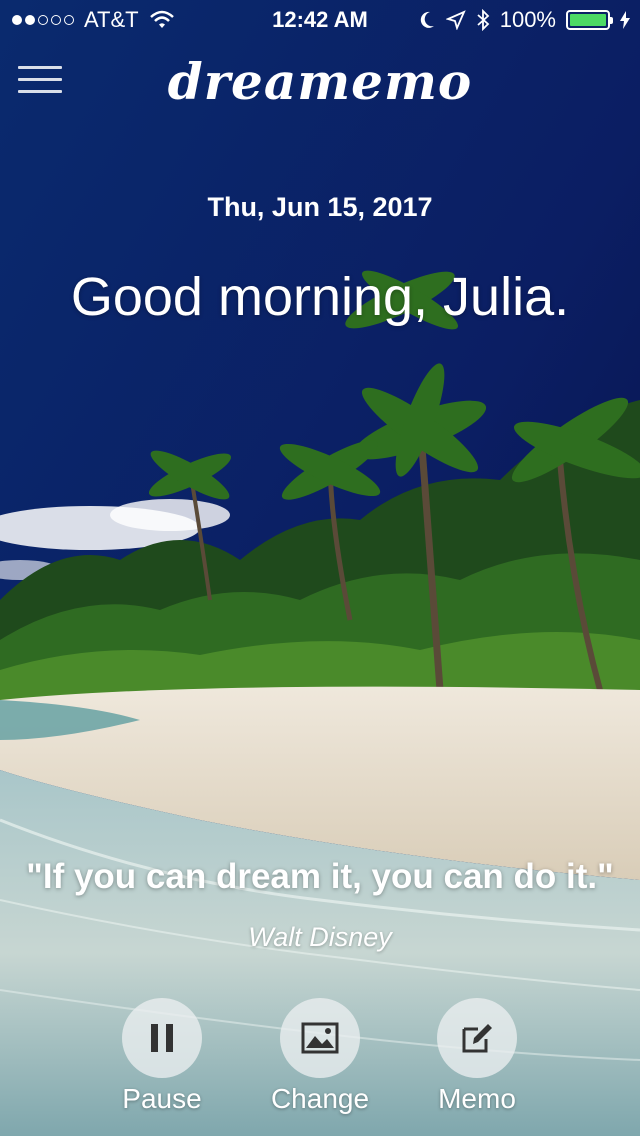  Describe the element at coordinates (527, 19) in the screenshot. I see `battery-percent: 100%` at that location.